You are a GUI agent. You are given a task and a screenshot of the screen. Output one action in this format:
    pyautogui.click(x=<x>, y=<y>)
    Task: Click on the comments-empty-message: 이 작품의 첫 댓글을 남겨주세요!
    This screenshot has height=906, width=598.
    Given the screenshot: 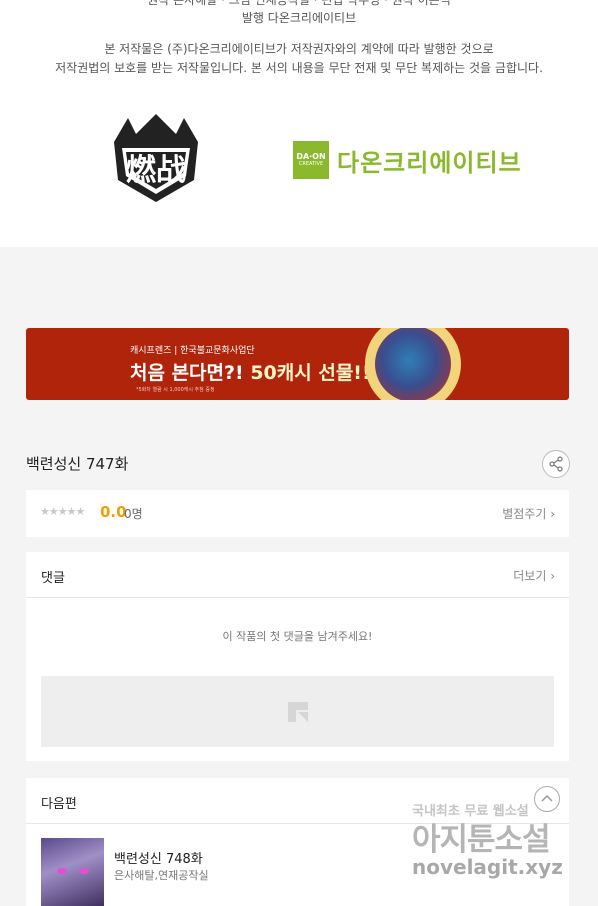 What is the action you would take?
    pyautogui.click(x=297, y=636)
    